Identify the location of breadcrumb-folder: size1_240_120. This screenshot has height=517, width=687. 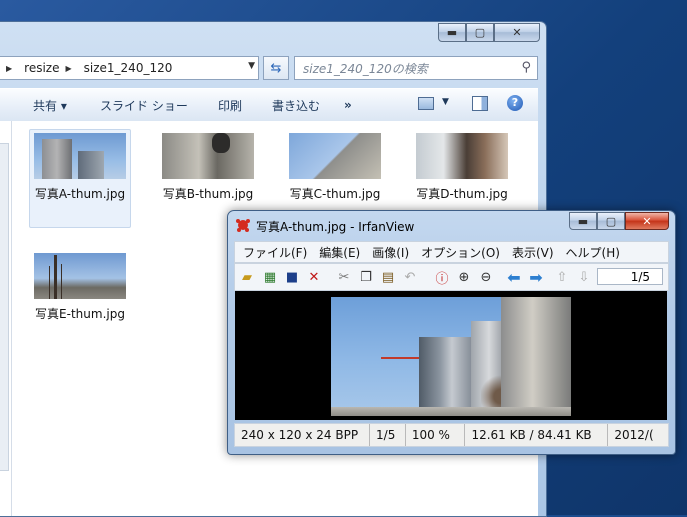
(128, 68).